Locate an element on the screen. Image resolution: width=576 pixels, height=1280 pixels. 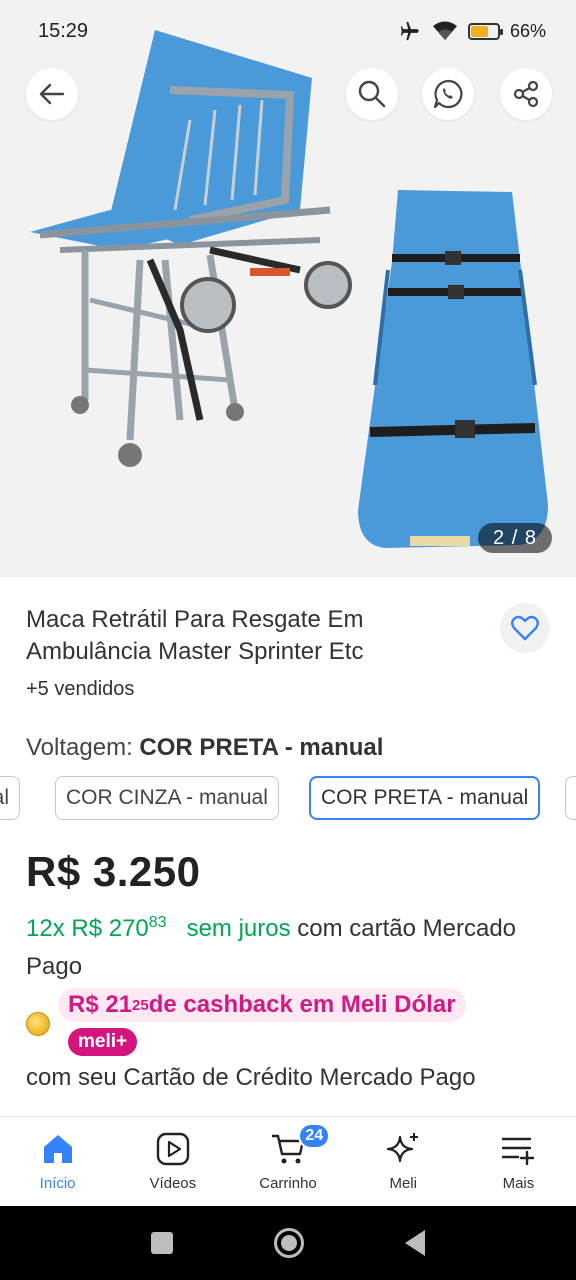
system-navigation-bar is located at coordinates (288, 1243).